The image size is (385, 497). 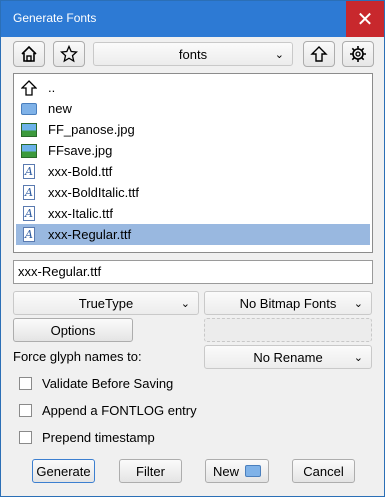 I want to click on home-button, so click(x=29, y=54).